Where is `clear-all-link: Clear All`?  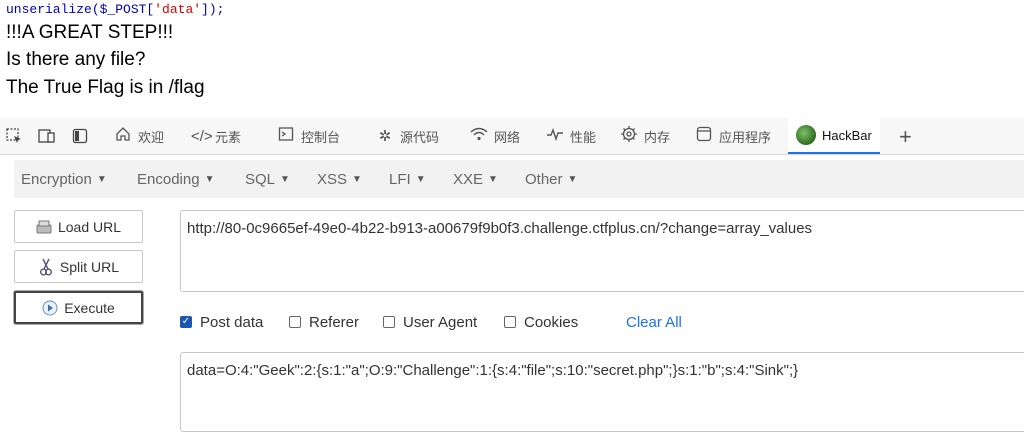
clear-all-link: Clear All is located at coordinates (654, 322).